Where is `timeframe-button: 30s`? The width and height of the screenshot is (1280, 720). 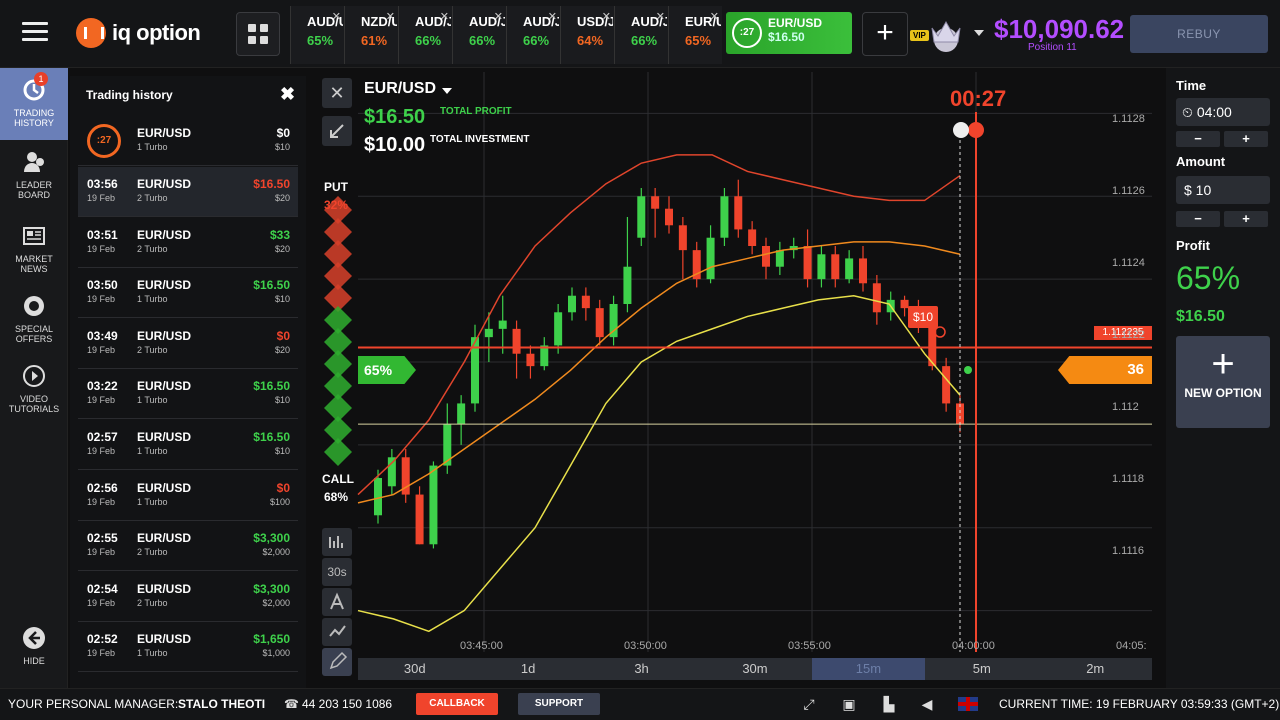 timeframe-button: 30s is located at coordinates (337, 572).